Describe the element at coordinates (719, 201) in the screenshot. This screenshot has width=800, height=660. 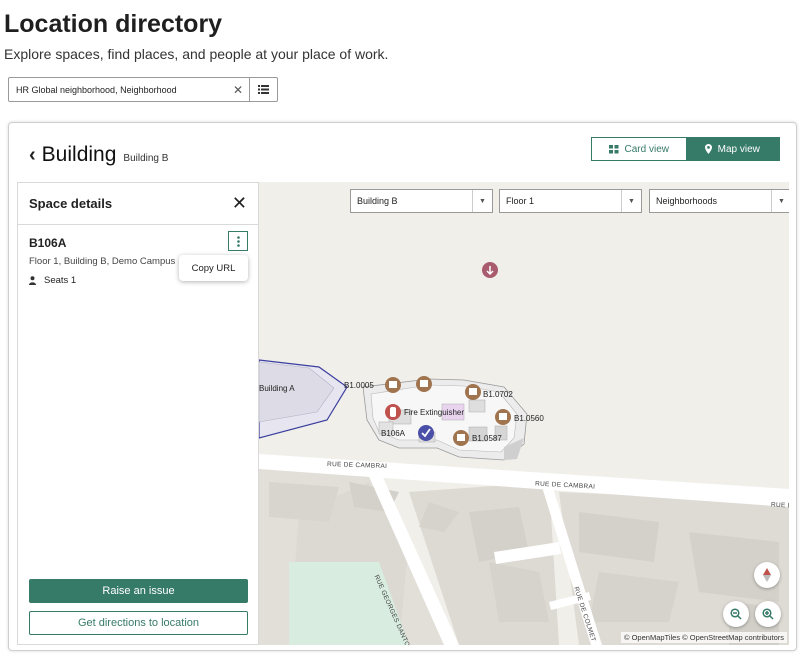
I see `neighborhood-select: Neighborhoods ▼` at that location.